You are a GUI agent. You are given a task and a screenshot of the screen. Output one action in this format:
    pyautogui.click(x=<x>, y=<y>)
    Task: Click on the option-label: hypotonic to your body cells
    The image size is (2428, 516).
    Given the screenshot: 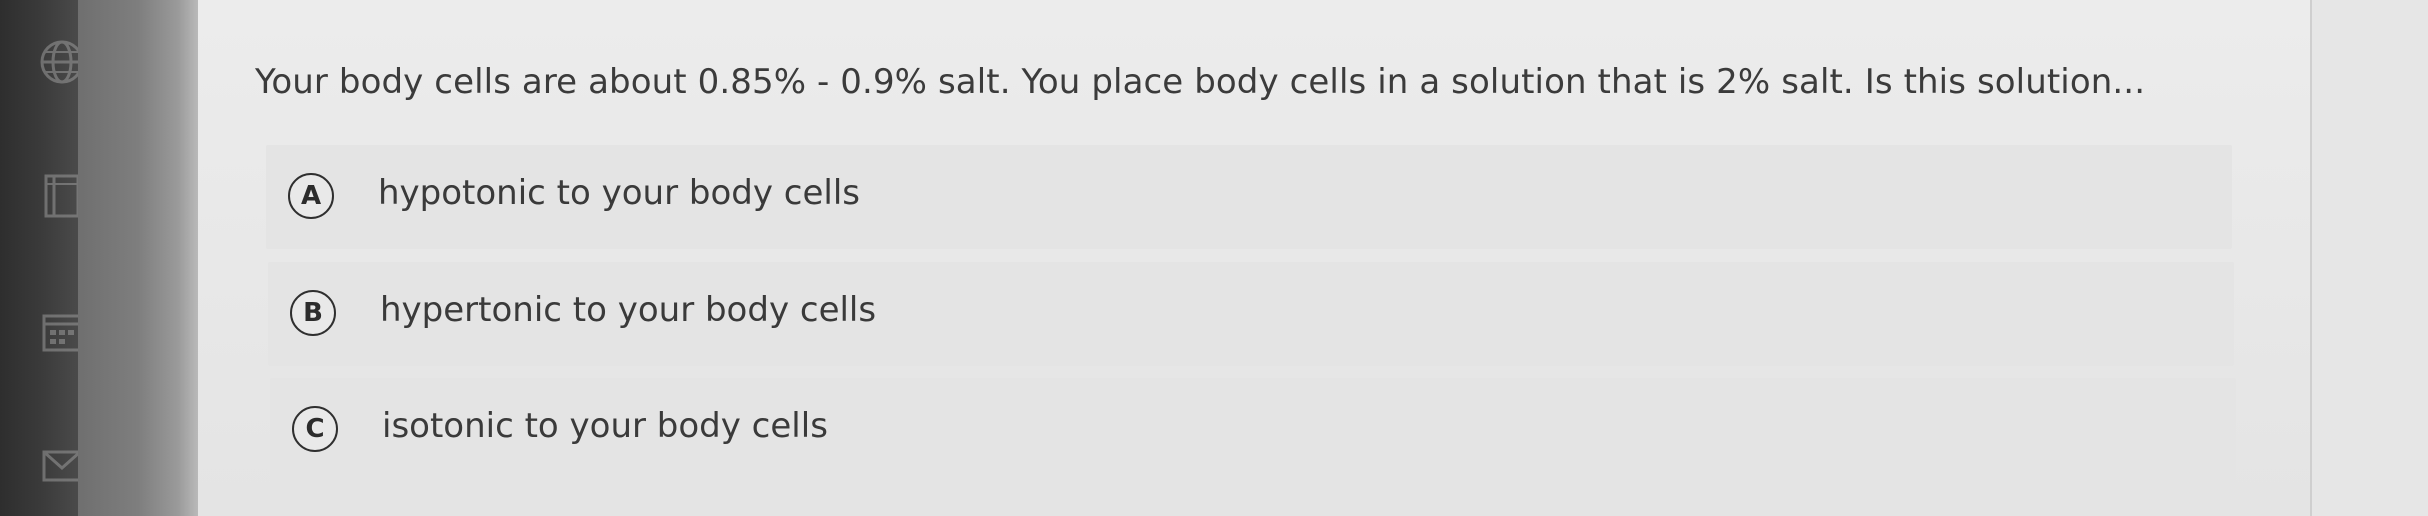 What is the action you would take?
    pyautogui.click(x=619, y=193)
    